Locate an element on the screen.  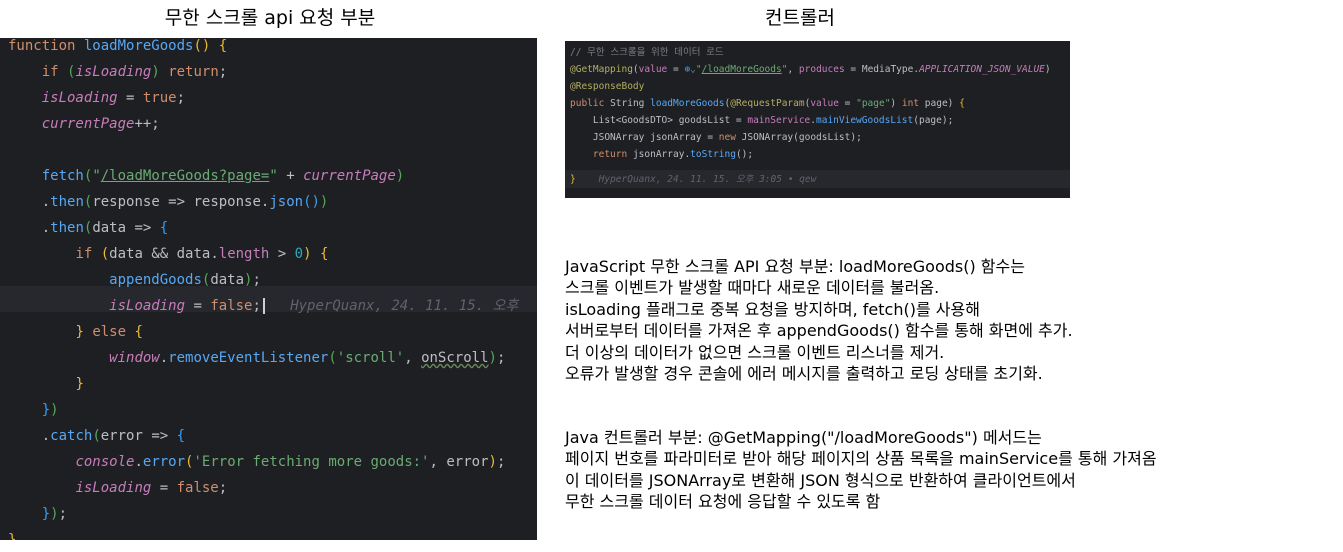
code-line: currentPage++; is located at coordinates (100, 124).